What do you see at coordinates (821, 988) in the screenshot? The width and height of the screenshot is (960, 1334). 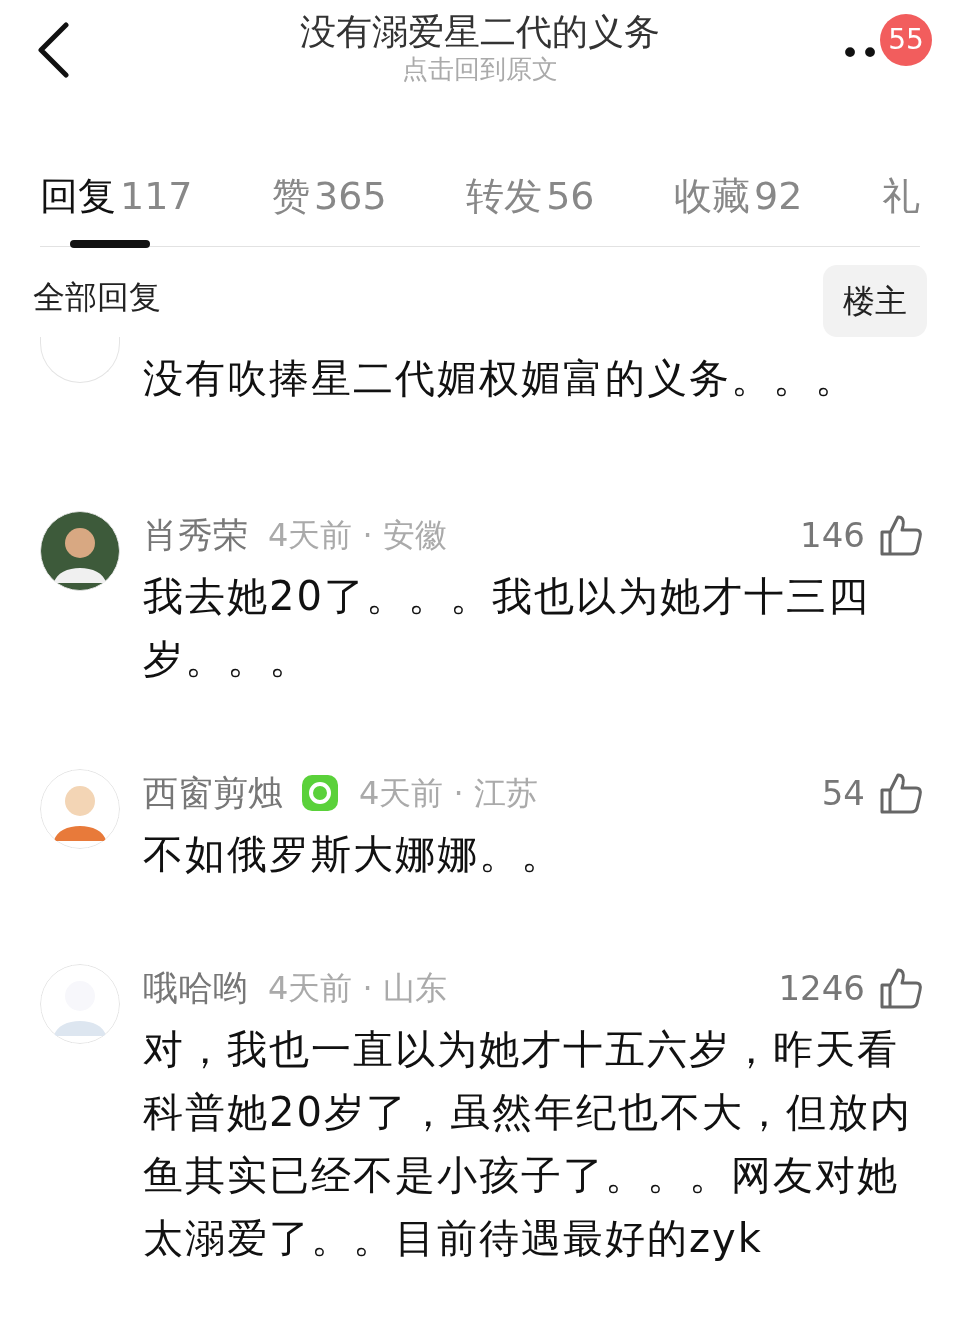 I see `like-count: 1246` at bounding box center [821, 988].